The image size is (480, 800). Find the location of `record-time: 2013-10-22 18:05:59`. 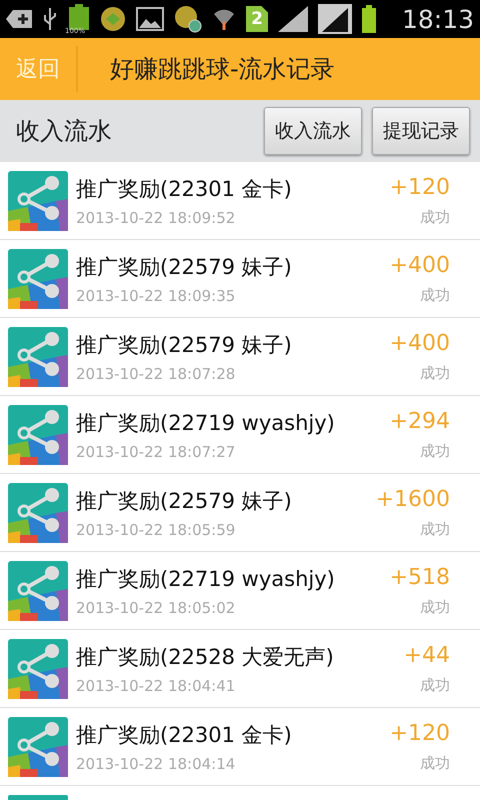

record-time: 2013-10-22 18:05:59 is located at coordinates (156, 529).